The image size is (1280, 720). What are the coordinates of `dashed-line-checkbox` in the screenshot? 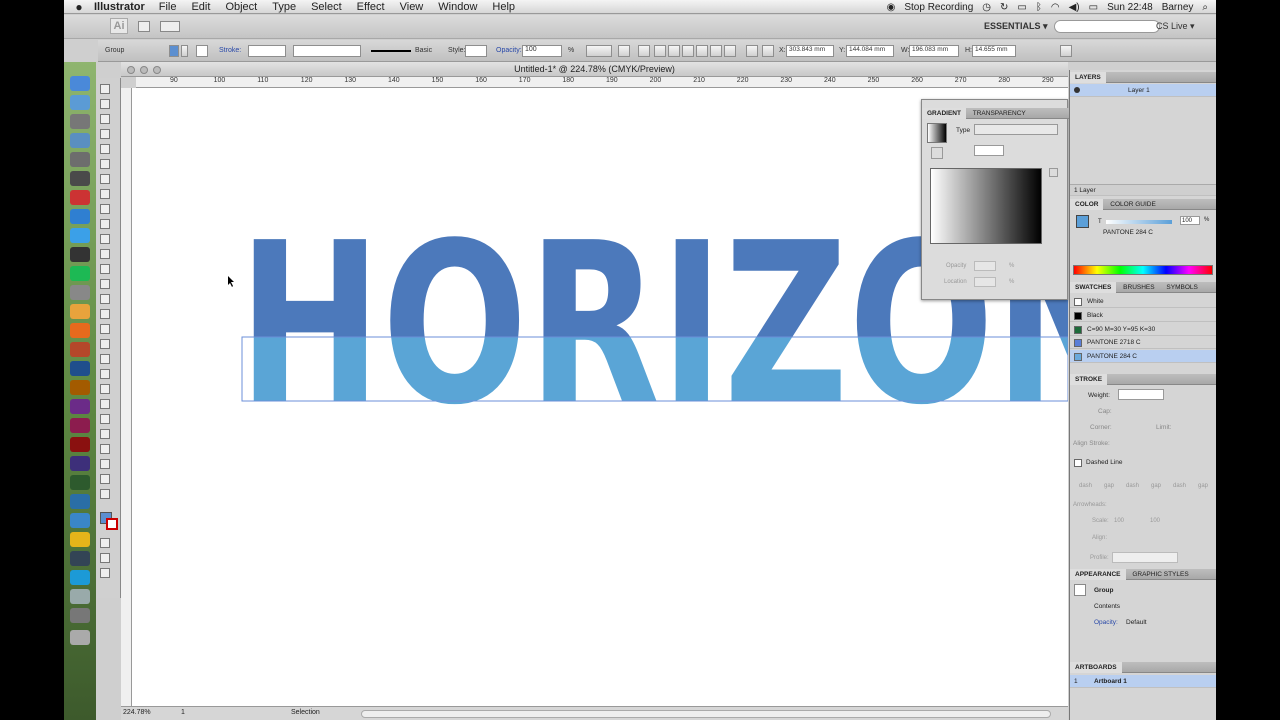 It's located at (1078, 463).